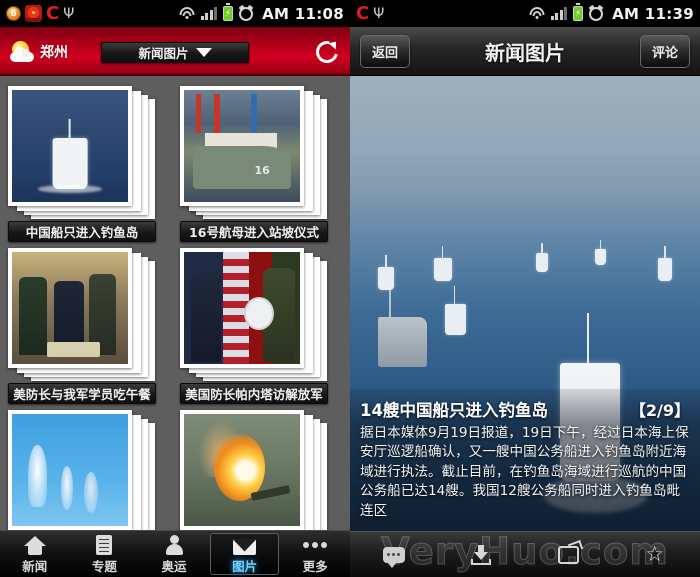 Image resolution: width=700 pixels, height=577 pixels. I want to click on tab-topics: 专题, so click(105, 554).